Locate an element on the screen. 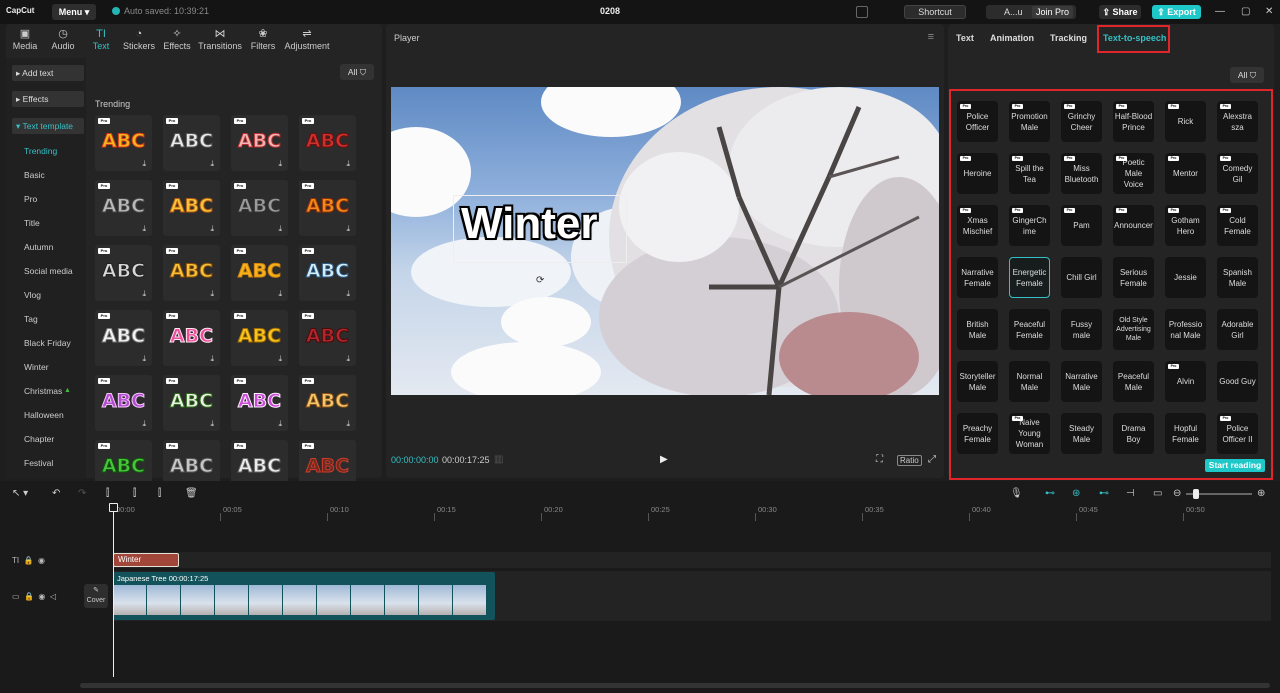  subcategory-pro: Pro is located at coordinates (30, 199).